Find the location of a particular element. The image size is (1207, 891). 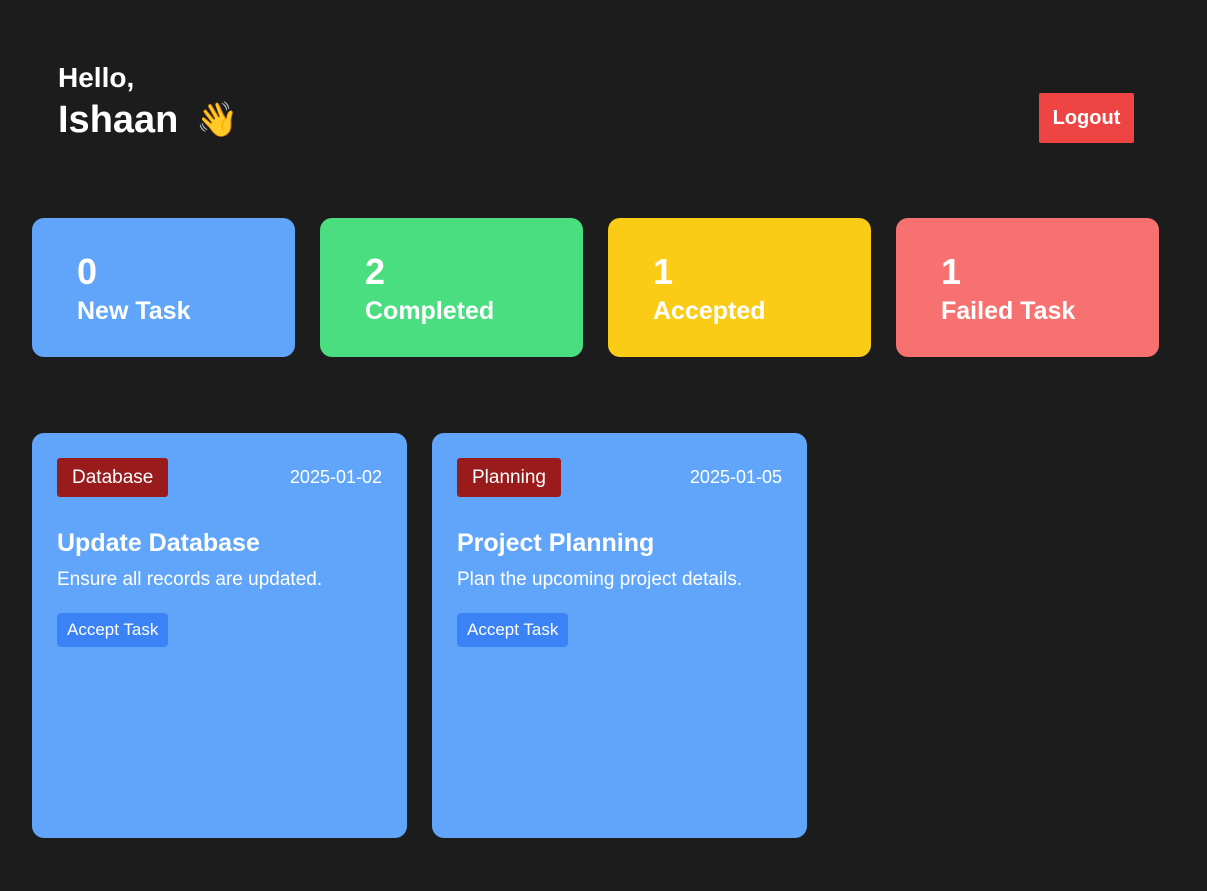

stat-label: Accepted is located at coordinates (709, 311).